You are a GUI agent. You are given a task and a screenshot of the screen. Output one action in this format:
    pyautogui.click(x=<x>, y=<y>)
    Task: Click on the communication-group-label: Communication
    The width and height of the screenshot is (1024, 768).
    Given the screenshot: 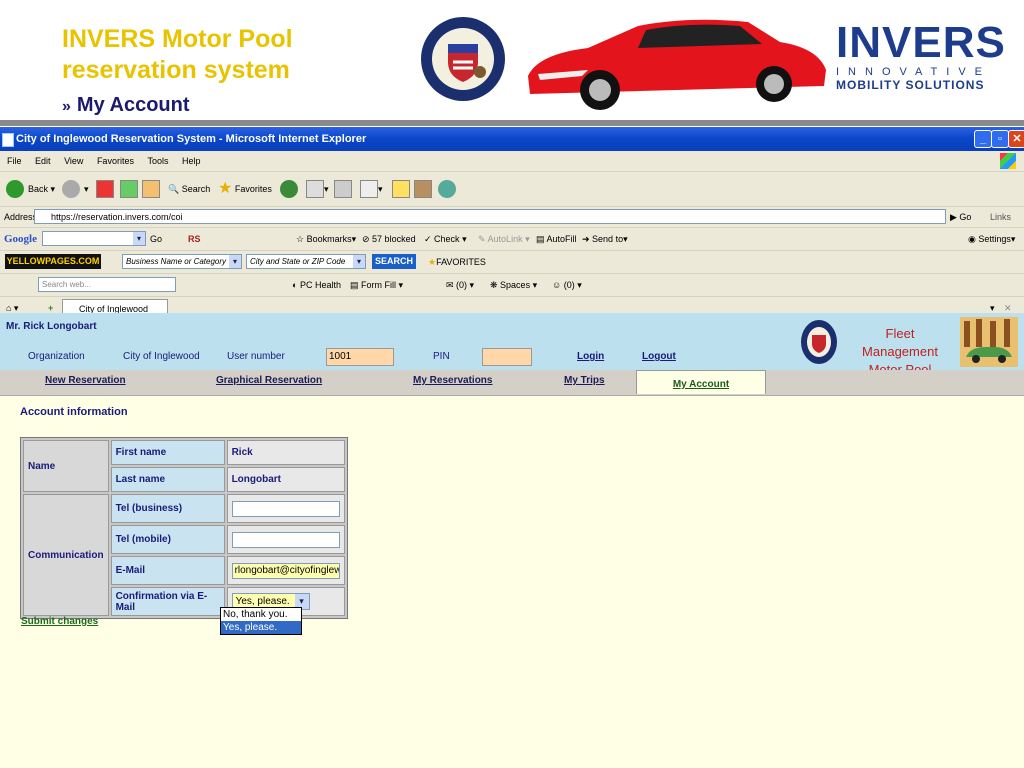 What is the action you would take?
    pyautogui.click(x=66, y=555)
    